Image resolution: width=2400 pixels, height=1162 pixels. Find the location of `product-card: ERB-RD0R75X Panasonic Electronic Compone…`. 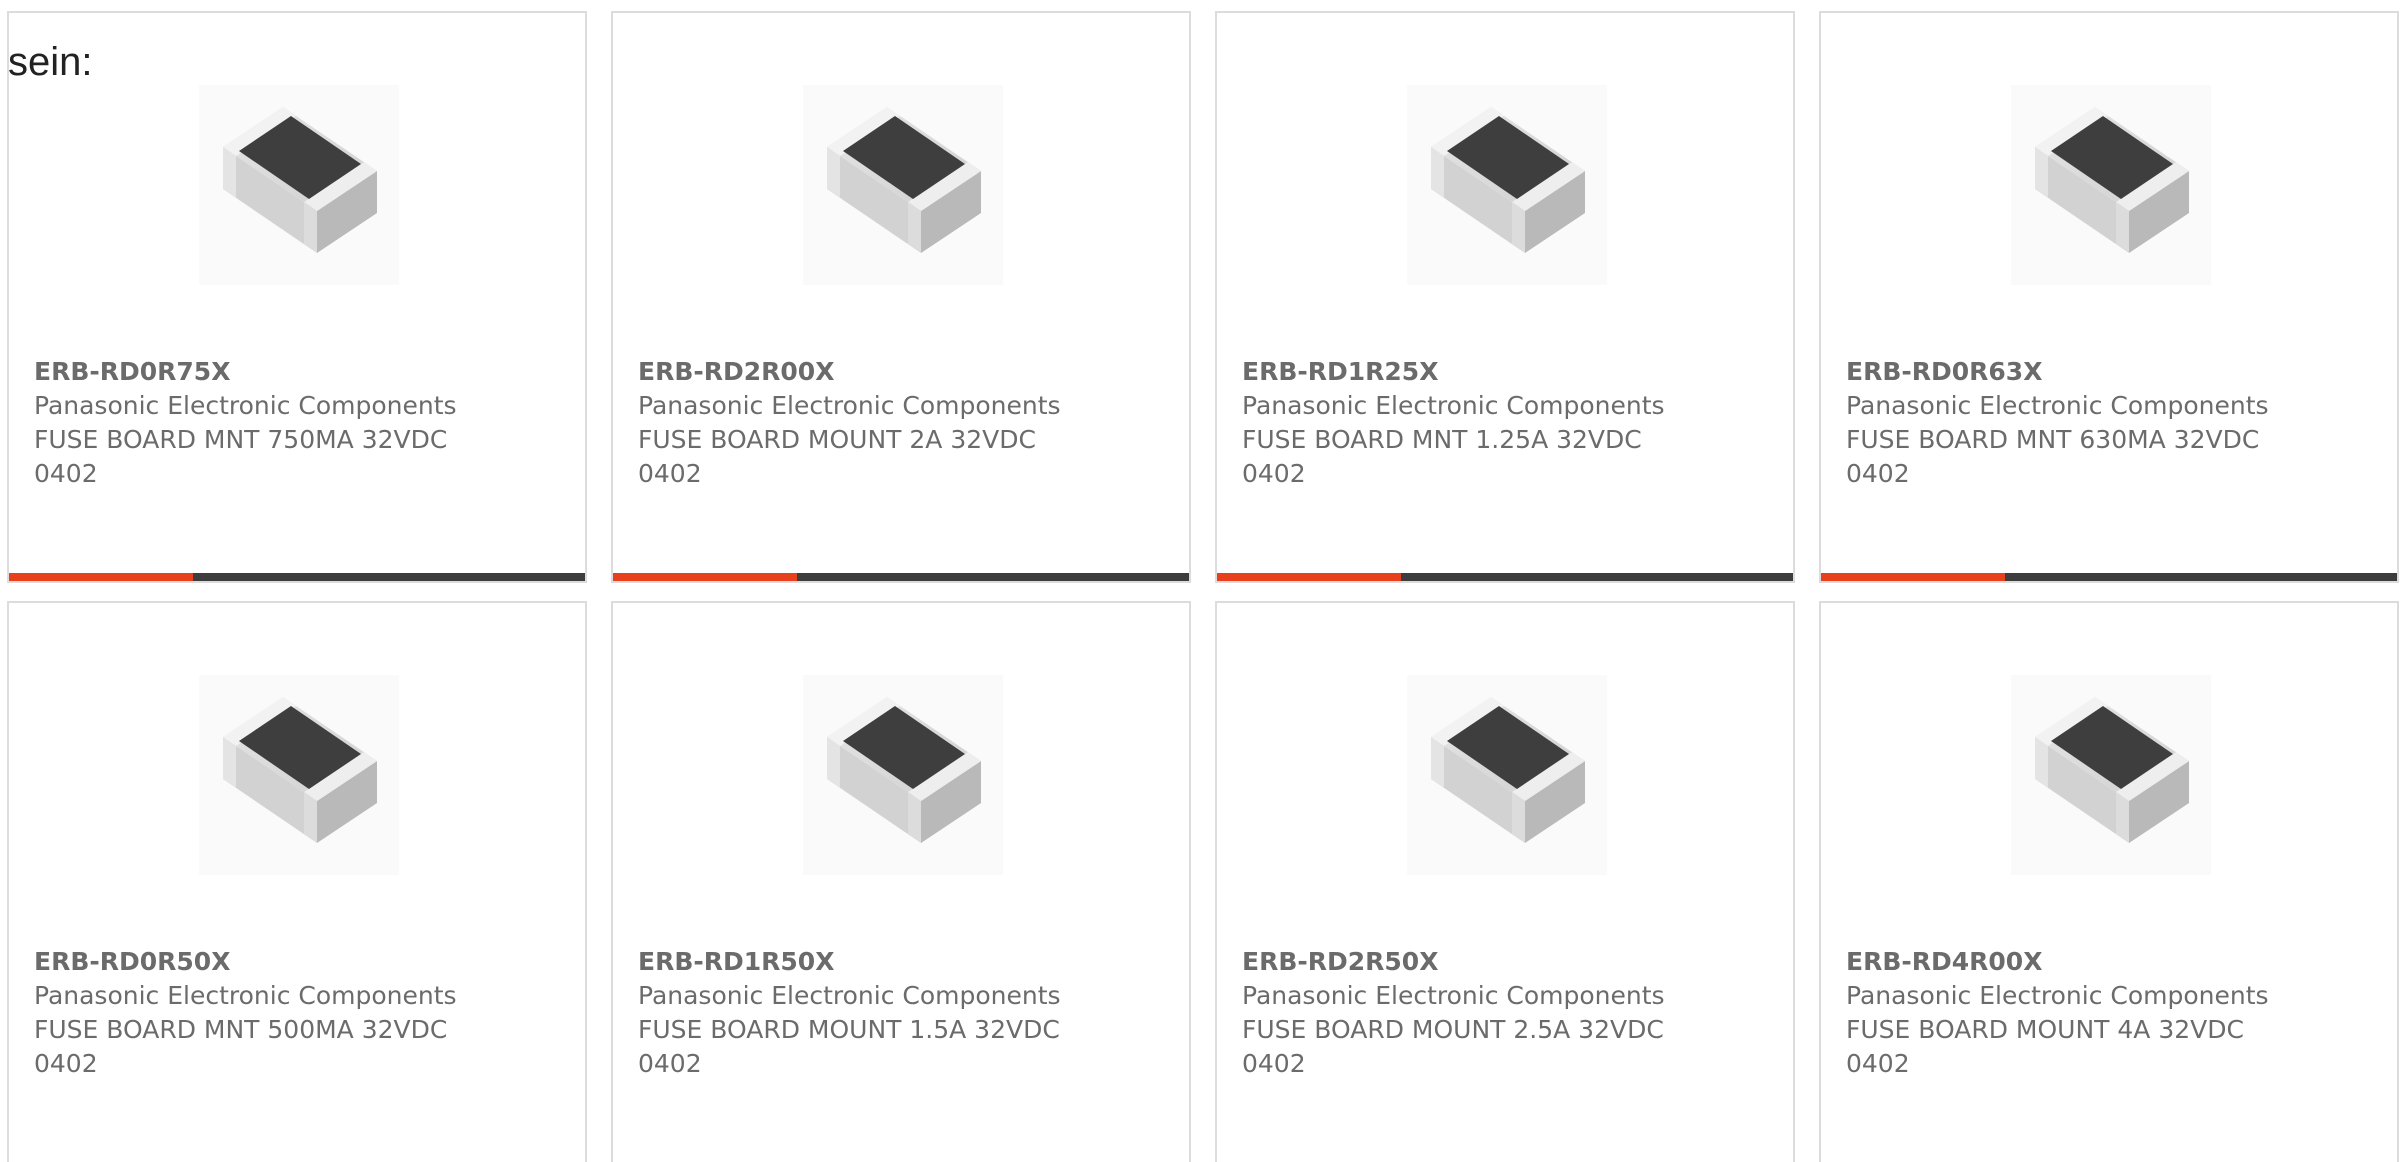

product-card: ERB-RD0R75X Panasonic Electronic Compone… is located at coordinates (297, 297).